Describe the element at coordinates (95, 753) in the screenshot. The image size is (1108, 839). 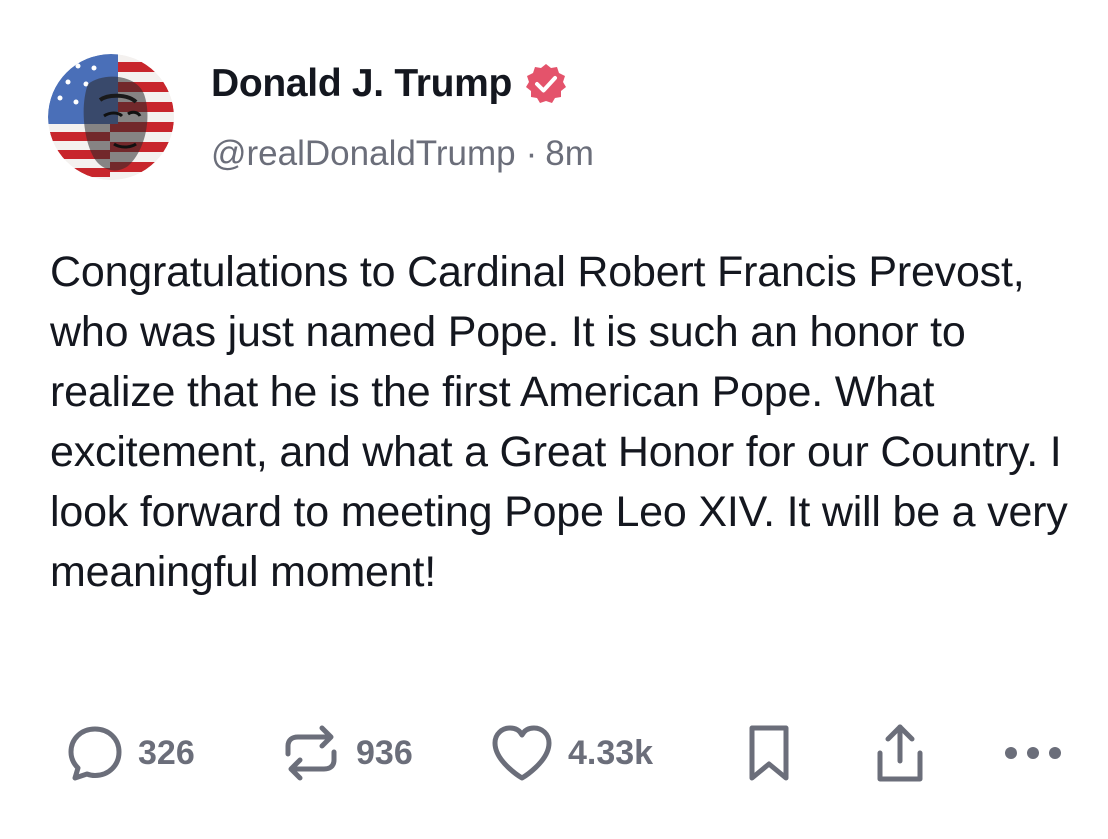
I see `reply-icon` at that location.